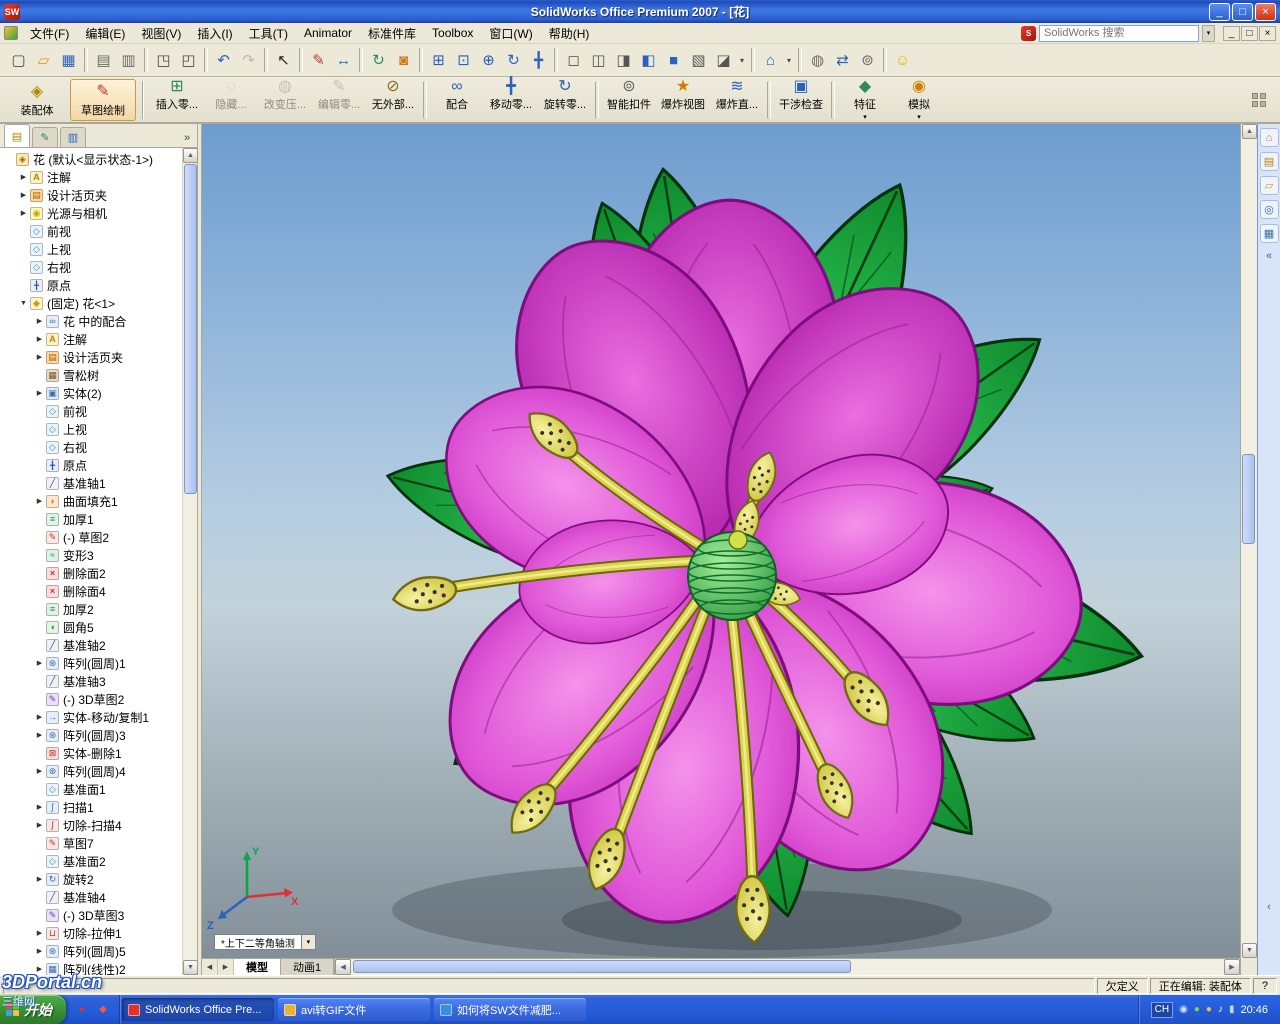  Describe the element at coordinates (538, 60) in the screenshot. I see `pan-icon: ╋` at that location.